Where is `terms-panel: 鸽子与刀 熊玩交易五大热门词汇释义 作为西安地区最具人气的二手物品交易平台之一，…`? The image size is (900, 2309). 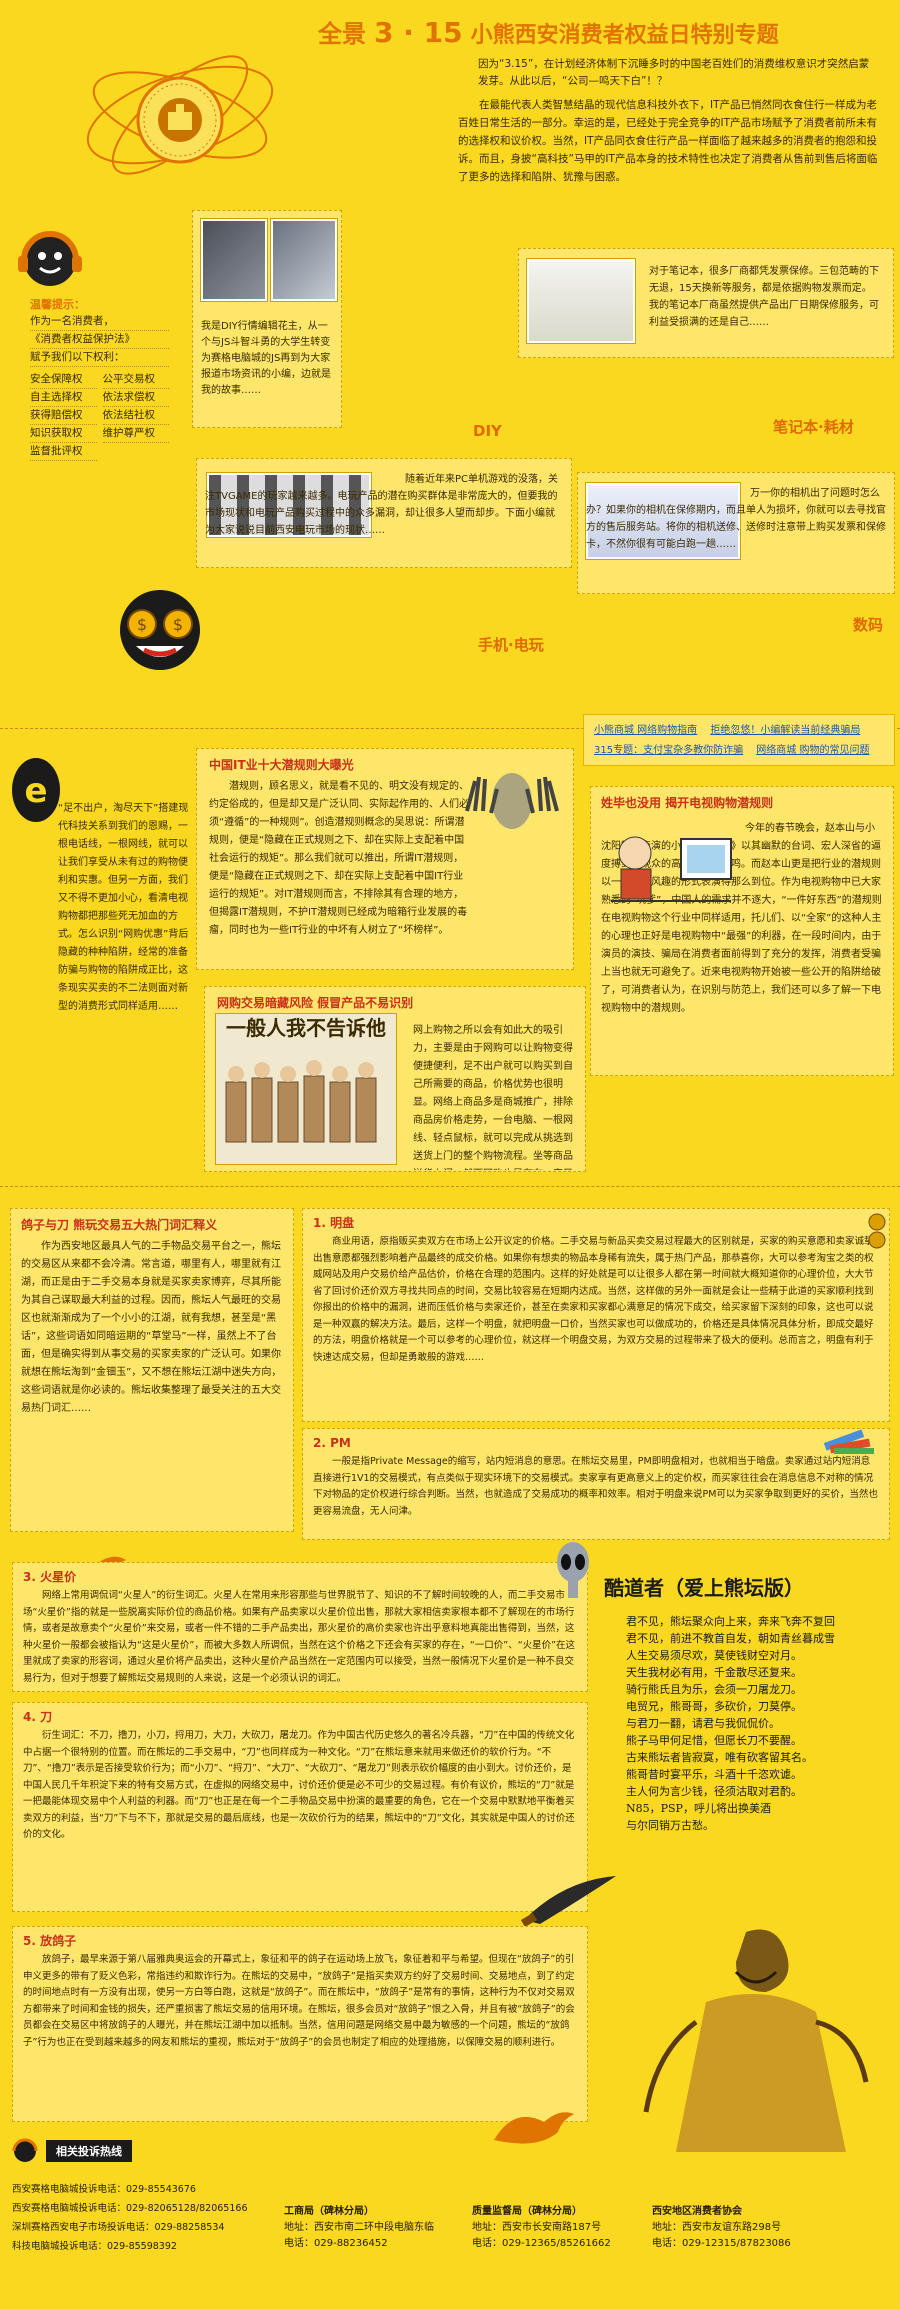
terms-panel: 鸽子与刀 熊玩交易五大热门词汇释义 作为西安地区最具人气的二手物品交易平台之一，… is located at coordinates (152, 1370).